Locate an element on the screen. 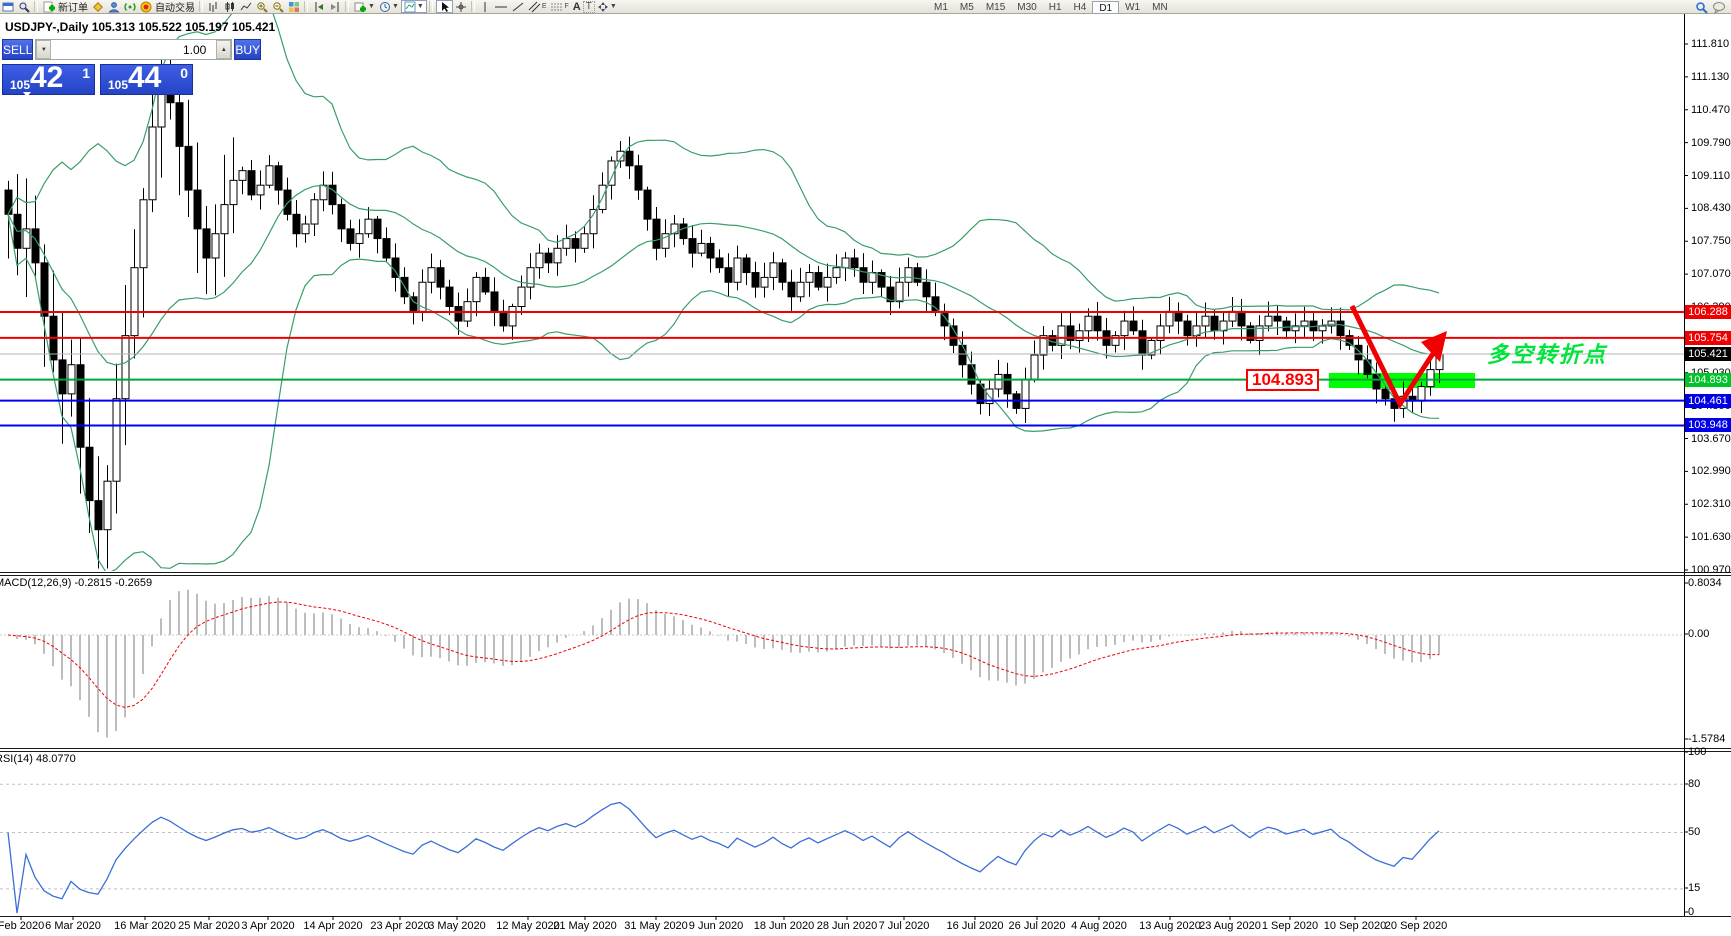 The image size is (1731, 936). price-badge: 106.288 is located at coordinates (1708, 311).